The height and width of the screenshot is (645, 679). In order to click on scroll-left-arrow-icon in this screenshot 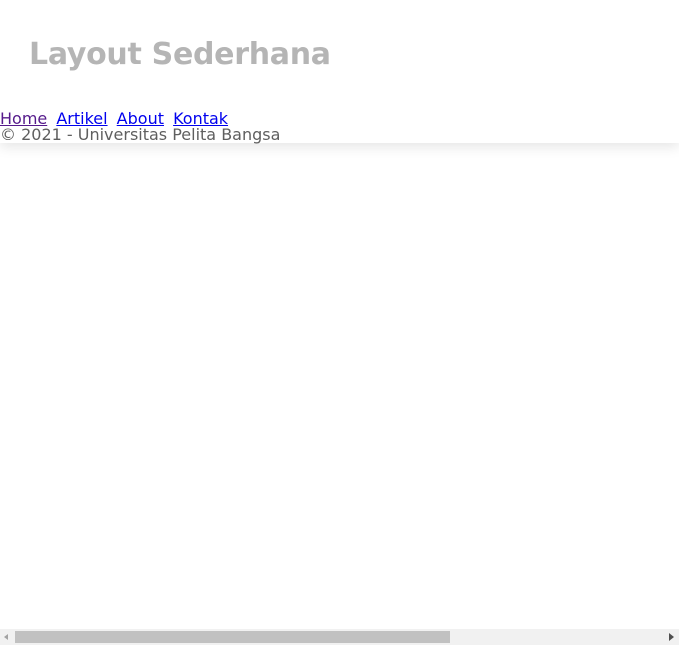, I will do `click(7, 637)`.